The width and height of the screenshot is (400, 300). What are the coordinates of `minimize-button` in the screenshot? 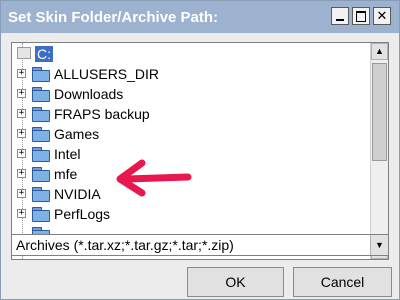 It's located at (340, 16).